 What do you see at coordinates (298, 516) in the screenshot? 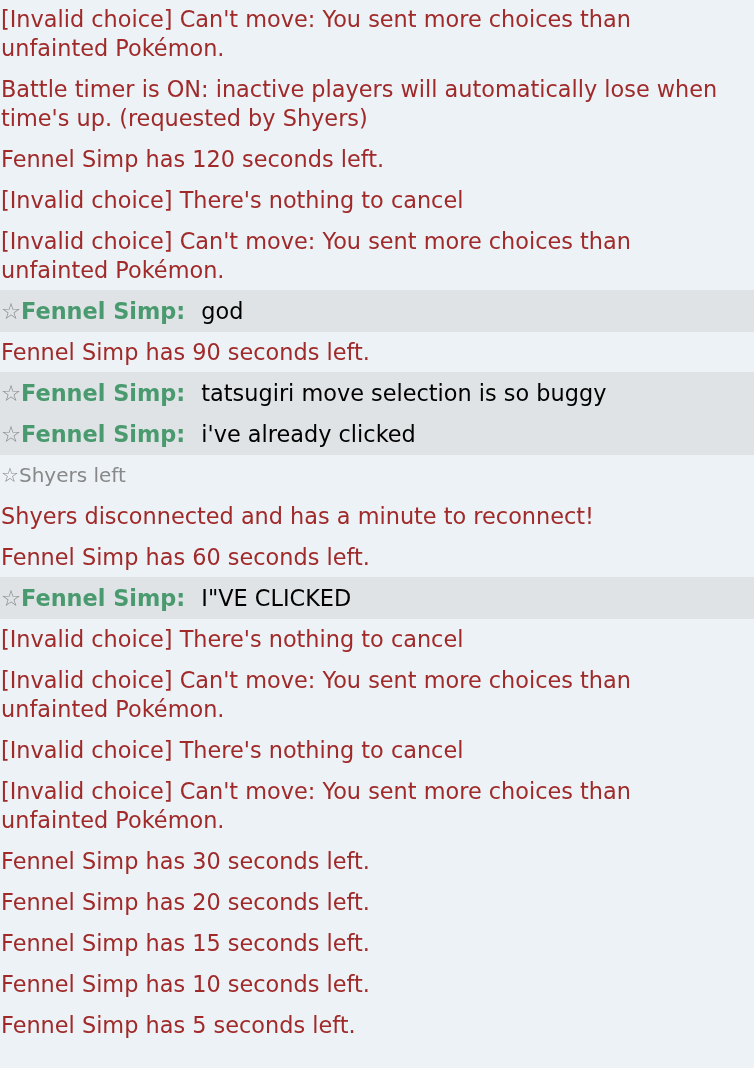
I see `system-message: Shyers disconnected and has a minute to reconnect!` at bounding box center [298, 516].